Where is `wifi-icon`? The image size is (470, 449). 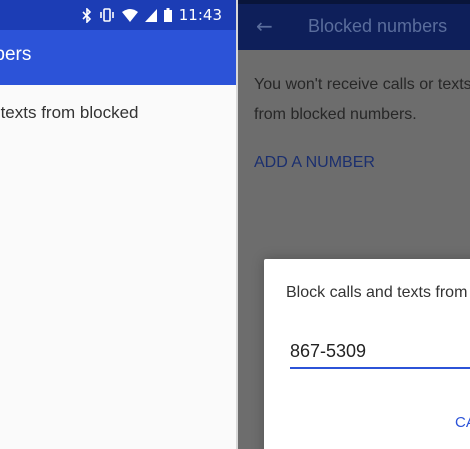 wifi-icon is located at coordinates (129, 15).